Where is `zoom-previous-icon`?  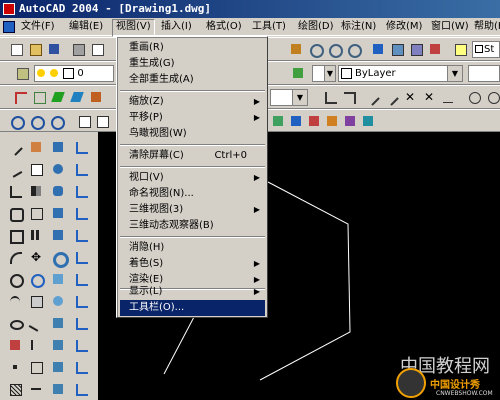 zoom-previous-icon is located at coordinates (353, 49).